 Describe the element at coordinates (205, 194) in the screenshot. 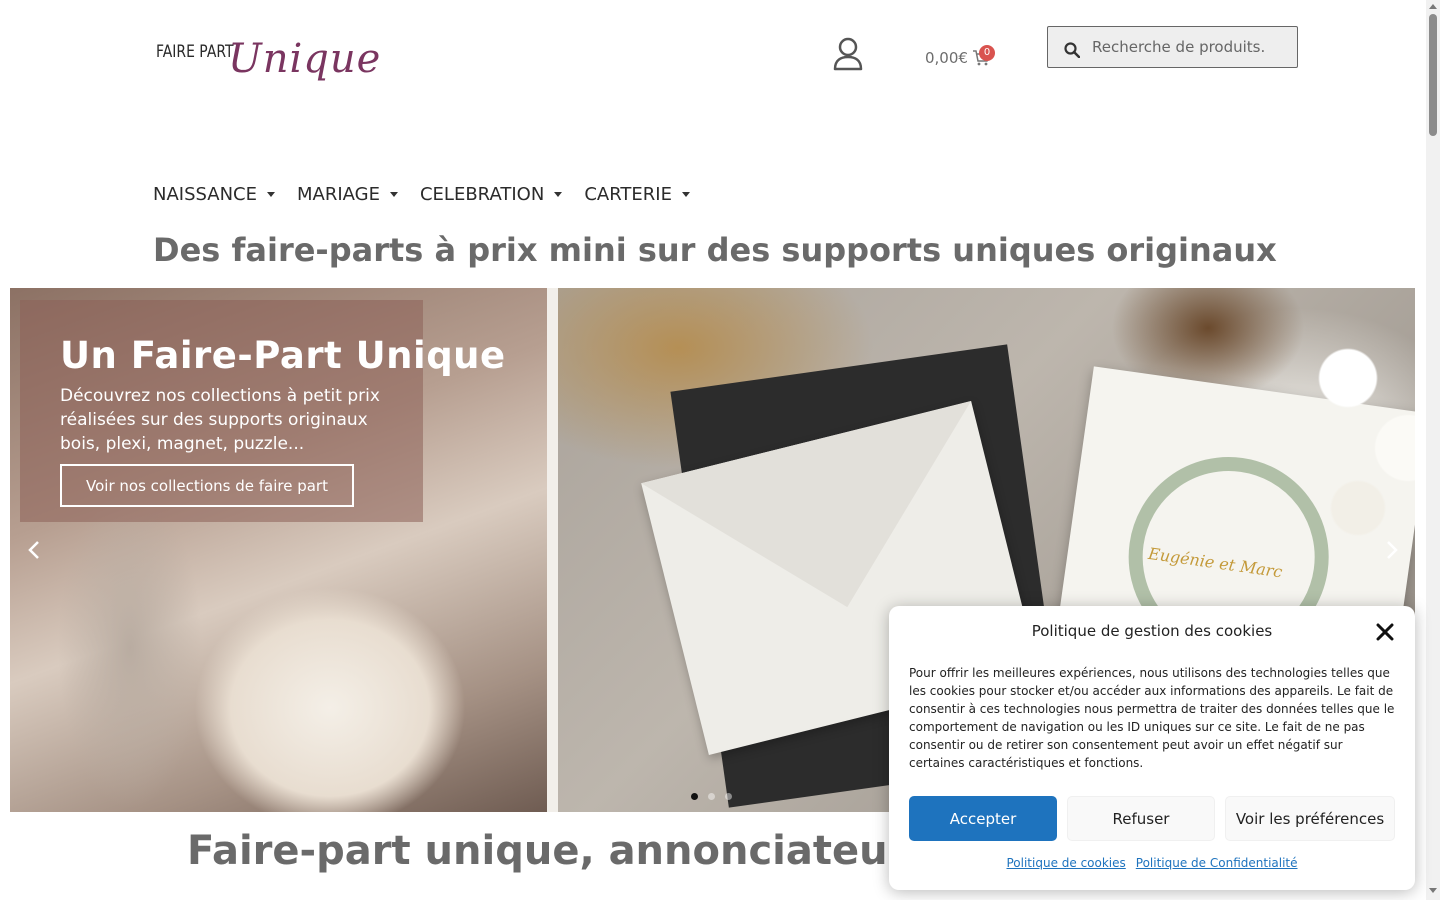

I see `nav-item-label: NAISSANCE` at that location.